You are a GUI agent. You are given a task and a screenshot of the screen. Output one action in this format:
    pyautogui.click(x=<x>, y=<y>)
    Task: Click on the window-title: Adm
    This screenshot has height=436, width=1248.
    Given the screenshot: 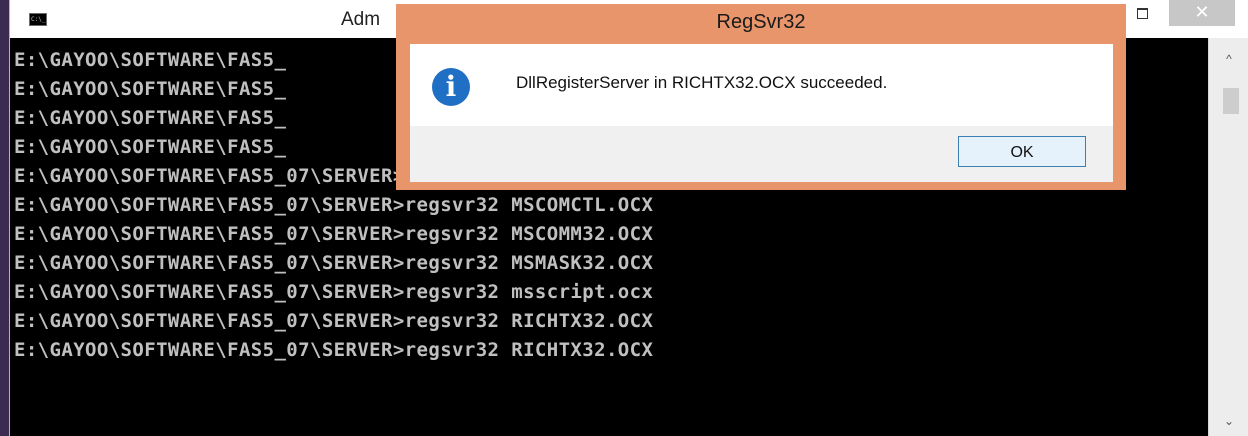 What is the action you would take?
    pyautogui.click(x=361, y=19)
    